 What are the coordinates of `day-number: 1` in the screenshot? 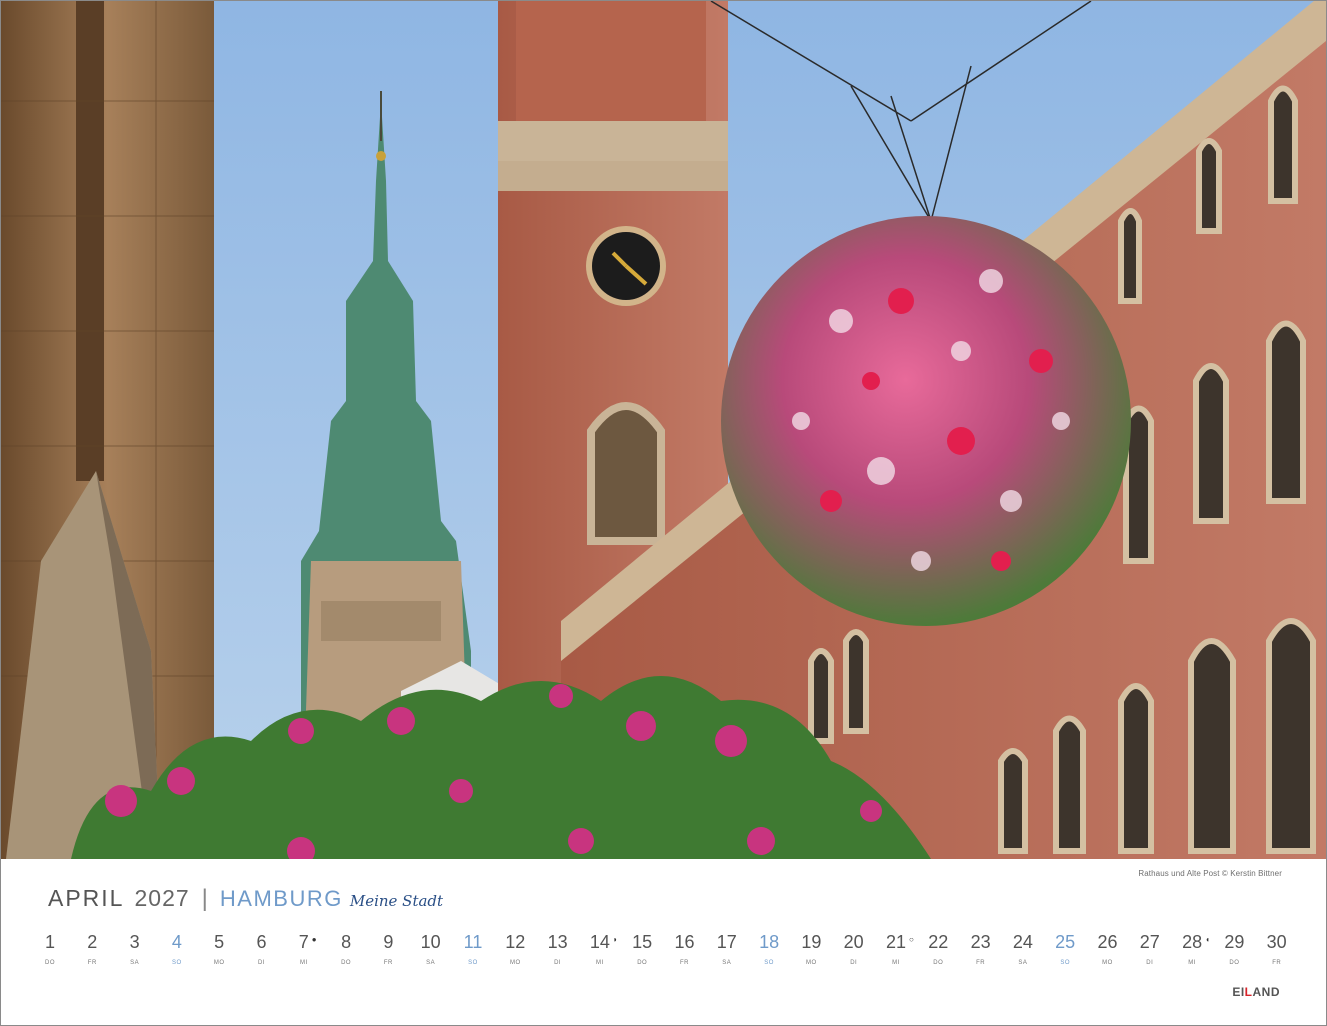 It's located at (49, 942).